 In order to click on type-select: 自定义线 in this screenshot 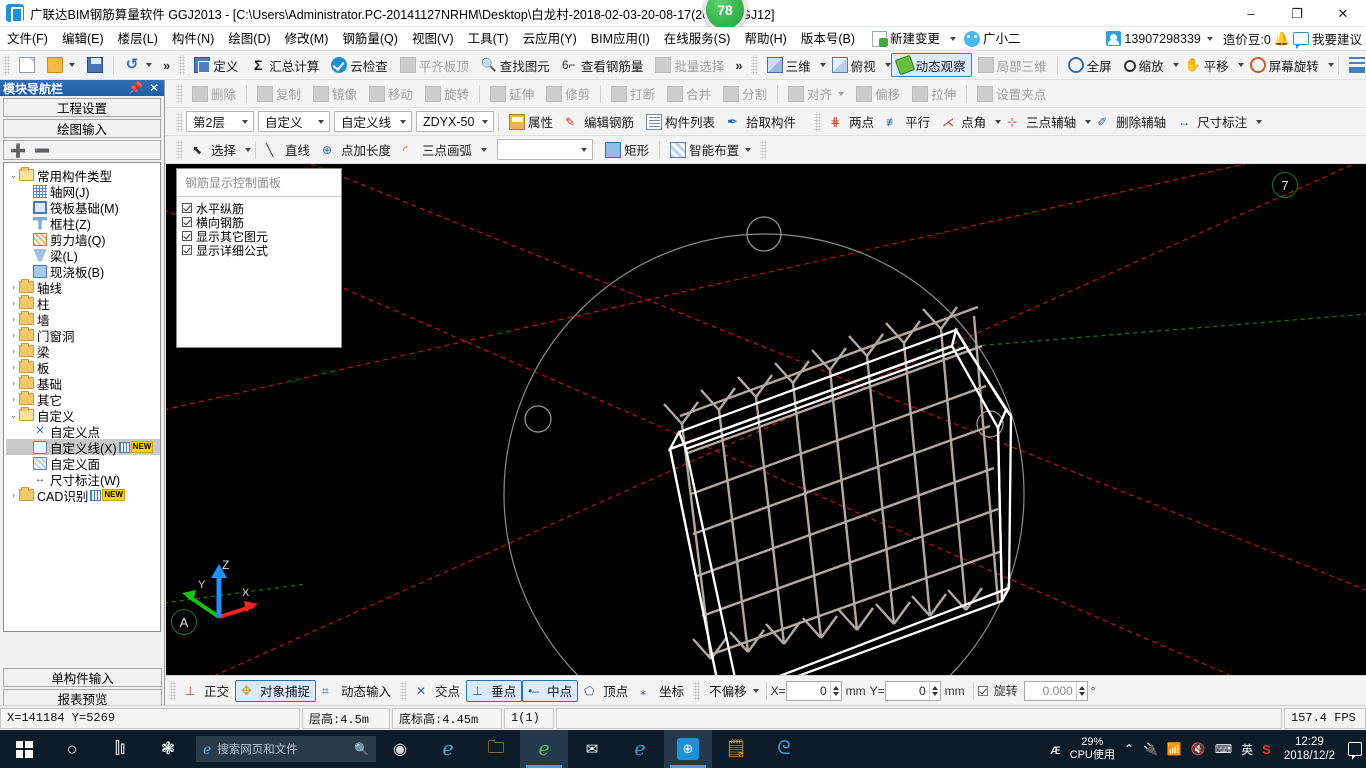, I will do `click(373, 121)`.